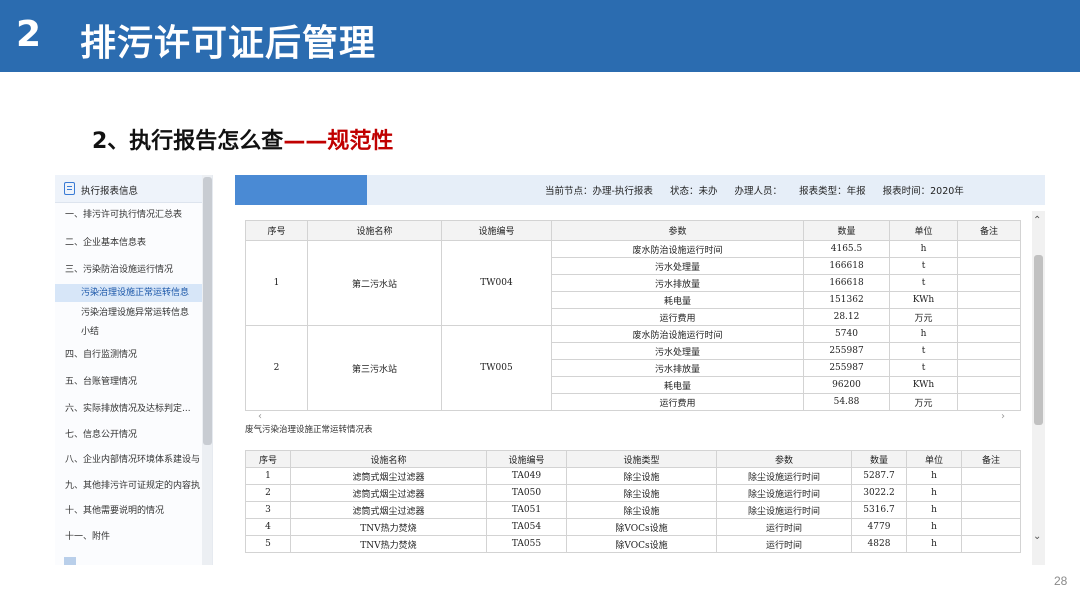 Image resolution: width=1080 pixels, height=608 pixels. What do you see at coordinates (496, 230) in the screenshot?
I see `col-header: 设施编号` at bounding box center [496, 230].